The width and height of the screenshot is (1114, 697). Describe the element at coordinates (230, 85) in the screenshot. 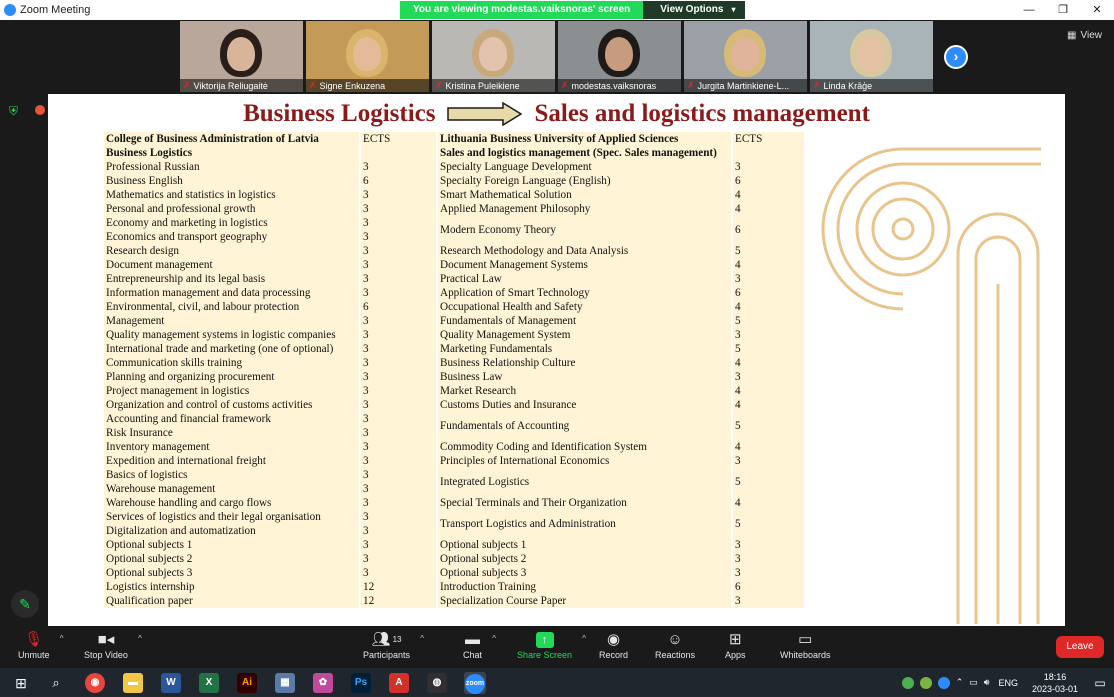

I see `participant-name: Viktorija Reliugaitė` at that location.